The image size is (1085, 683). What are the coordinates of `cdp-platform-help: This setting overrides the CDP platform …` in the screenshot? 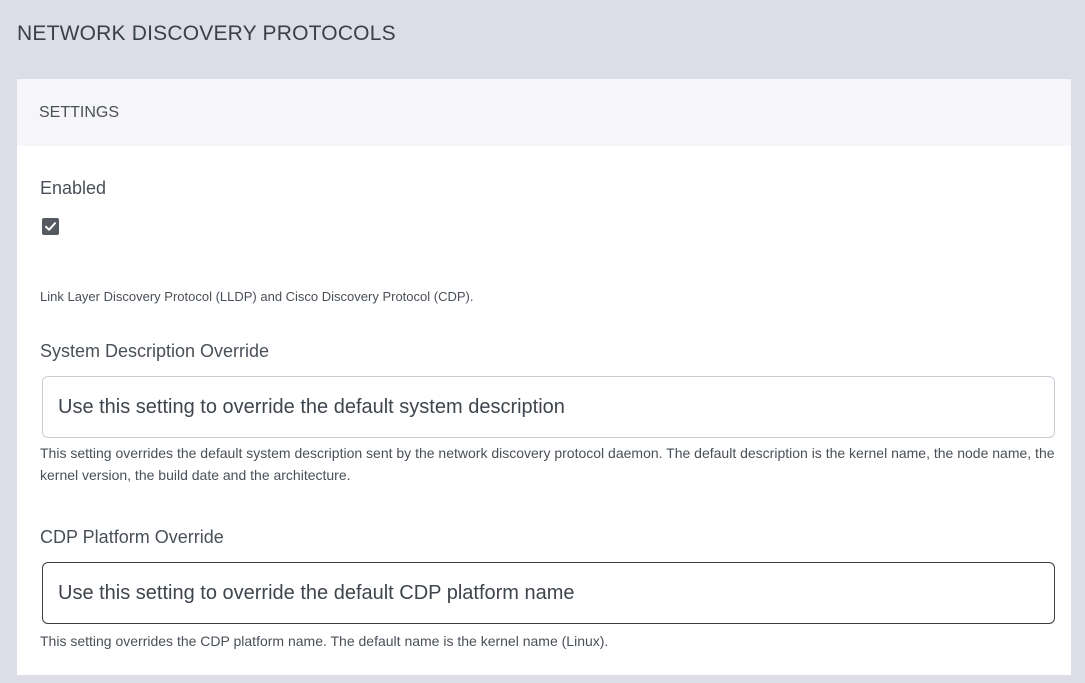 It's located at (324, 641).